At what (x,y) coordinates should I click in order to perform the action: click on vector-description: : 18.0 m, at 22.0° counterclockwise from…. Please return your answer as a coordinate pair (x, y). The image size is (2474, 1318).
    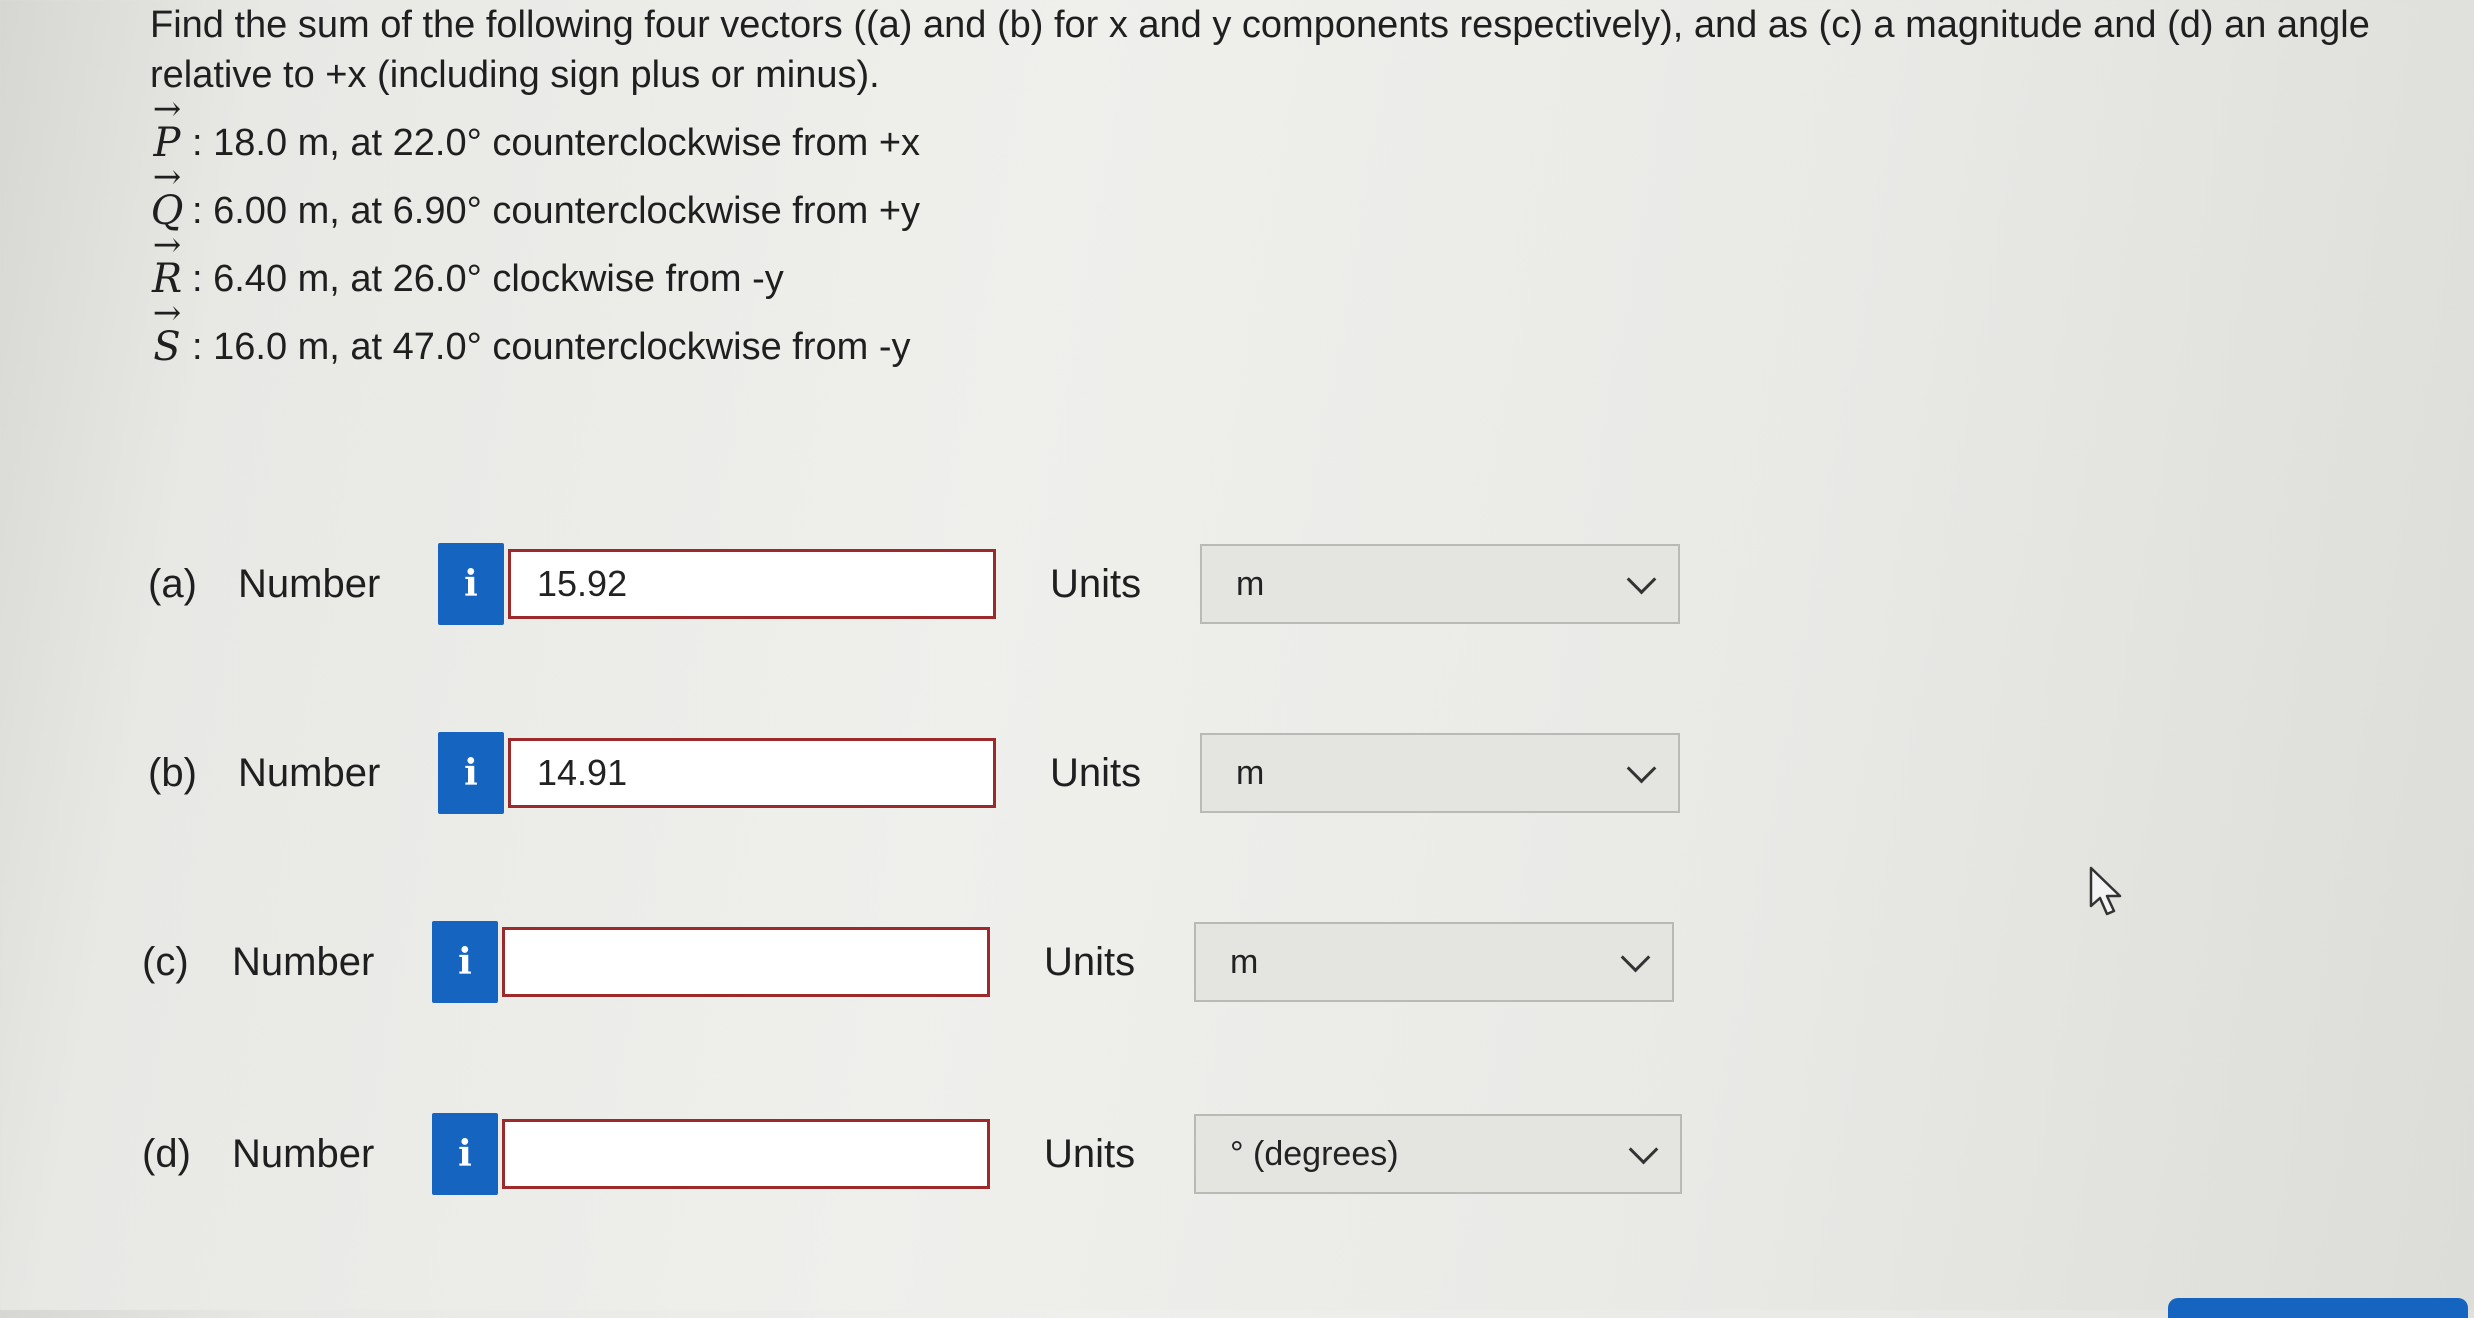
    Looking at the image, I should click on (556, 143).